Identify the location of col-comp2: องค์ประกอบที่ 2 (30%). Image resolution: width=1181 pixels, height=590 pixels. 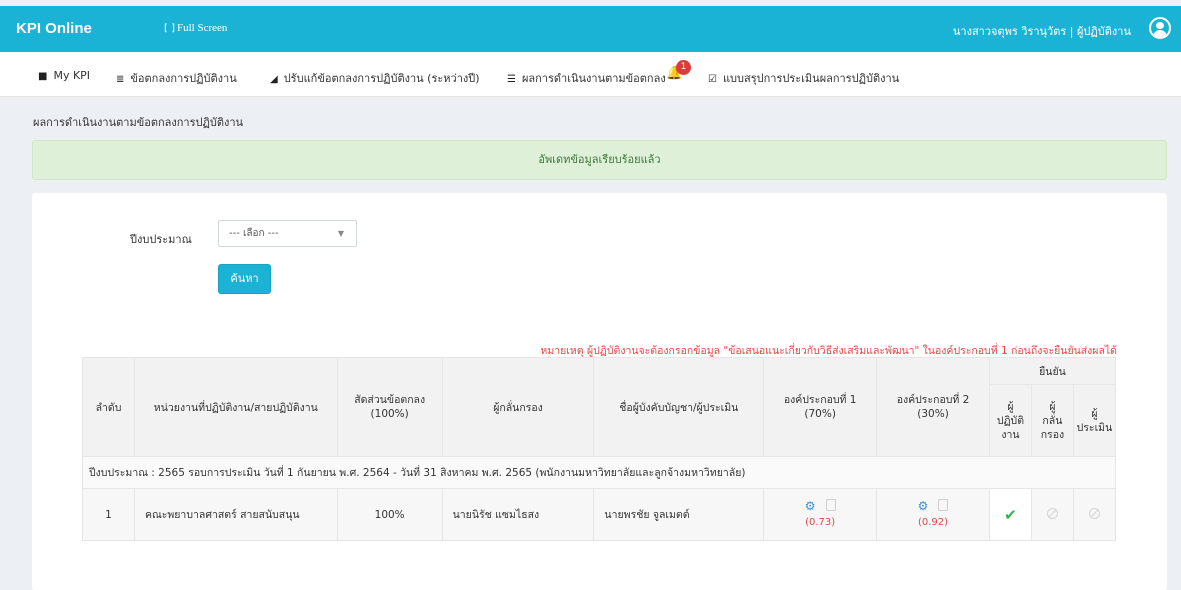
(933, 407).